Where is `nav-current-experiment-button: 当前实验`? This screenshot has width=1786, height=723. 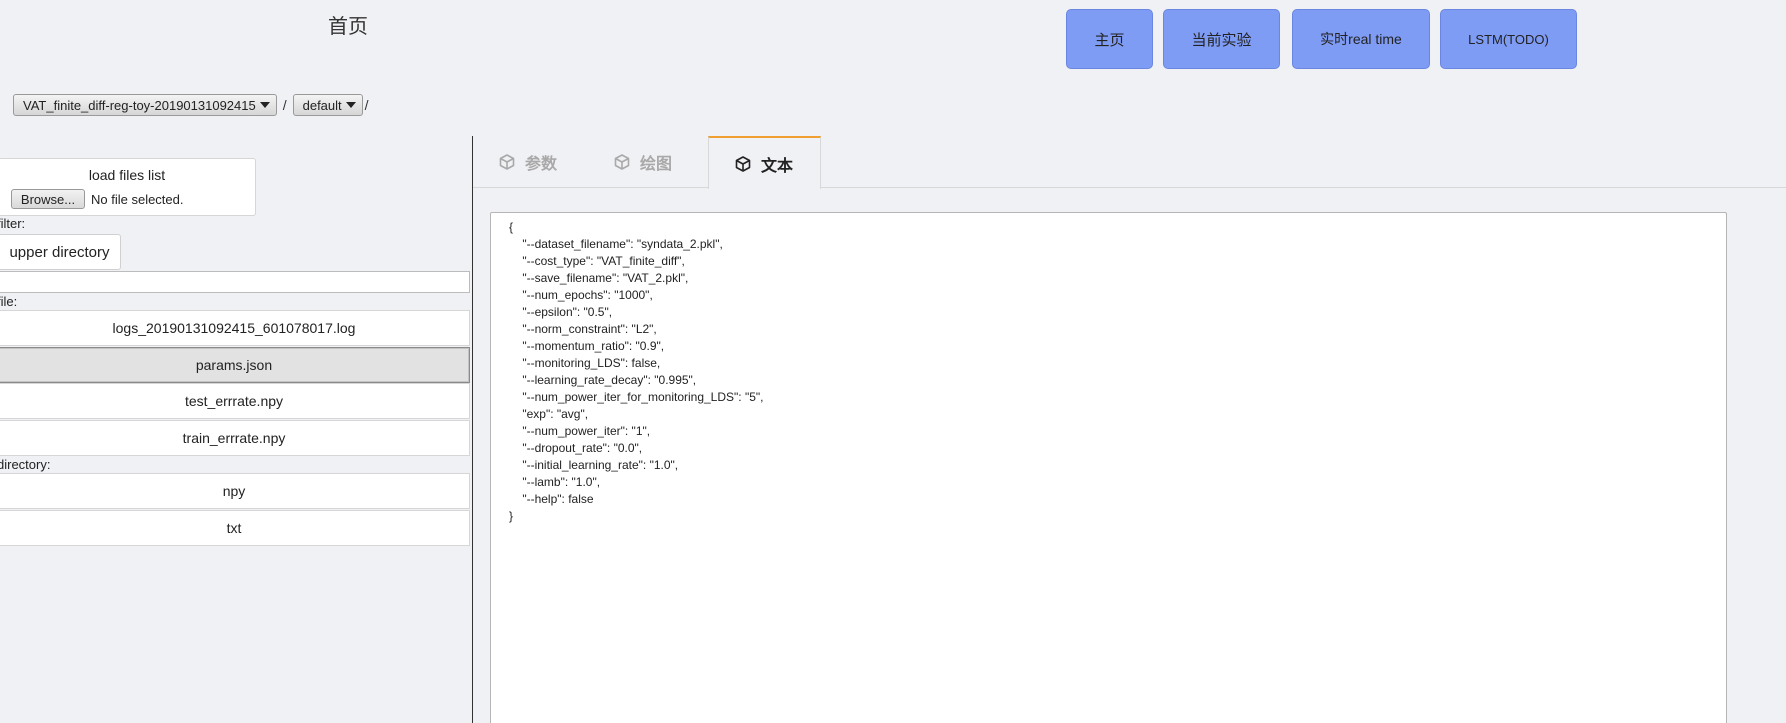
nav-current-experiment-button: 当前实验 is located at coordinates (1221, 39).